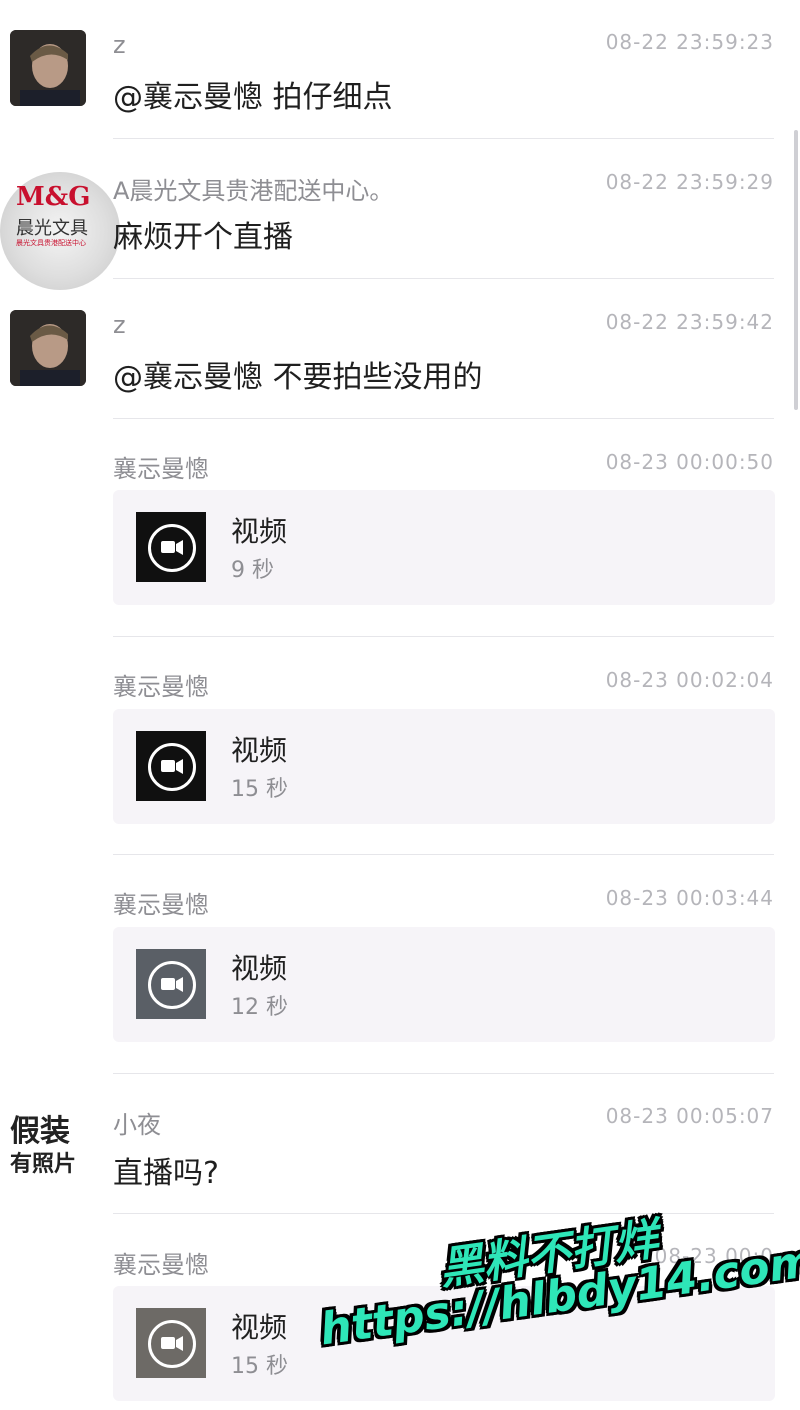 This screenshot has height=1410, width=800. Describe the element at coordinates (259, 1007) in the screenshot. I see `video-duration: 12 秒` at that location.